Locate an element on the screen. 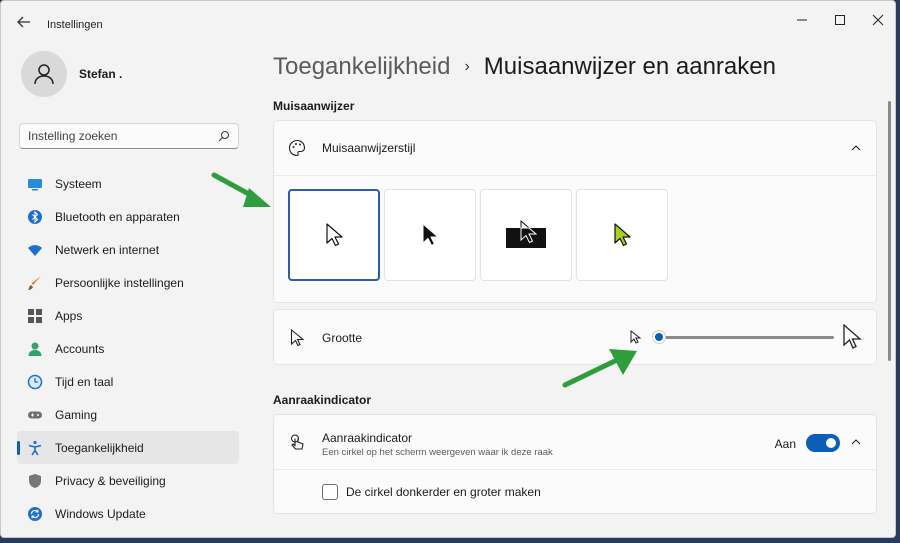  pointer-style-header: Muisaanwijzerstijl is located at coordinates (575, 148).